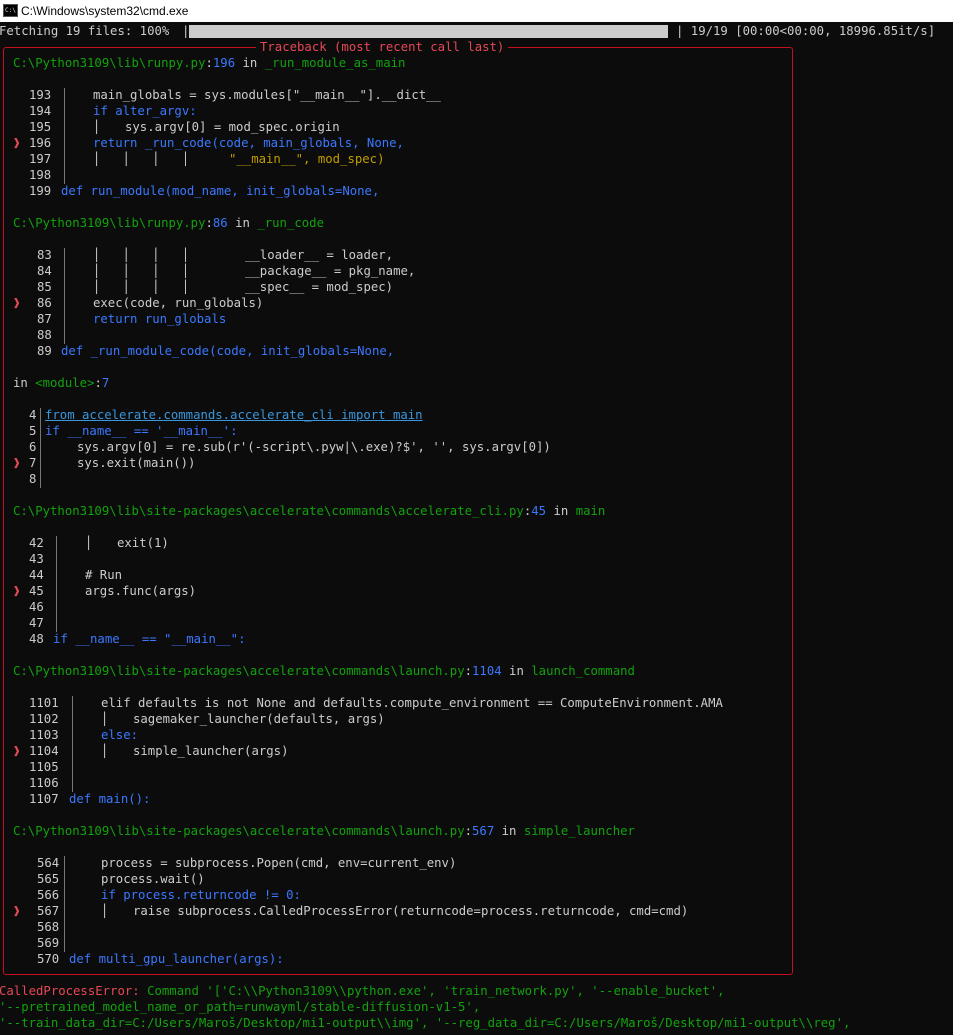 The width and height of the screenshot is (953, 1035). Describe the element at coordinates (40, 191) in the screenshot. I see `line-number: 199` at that location.